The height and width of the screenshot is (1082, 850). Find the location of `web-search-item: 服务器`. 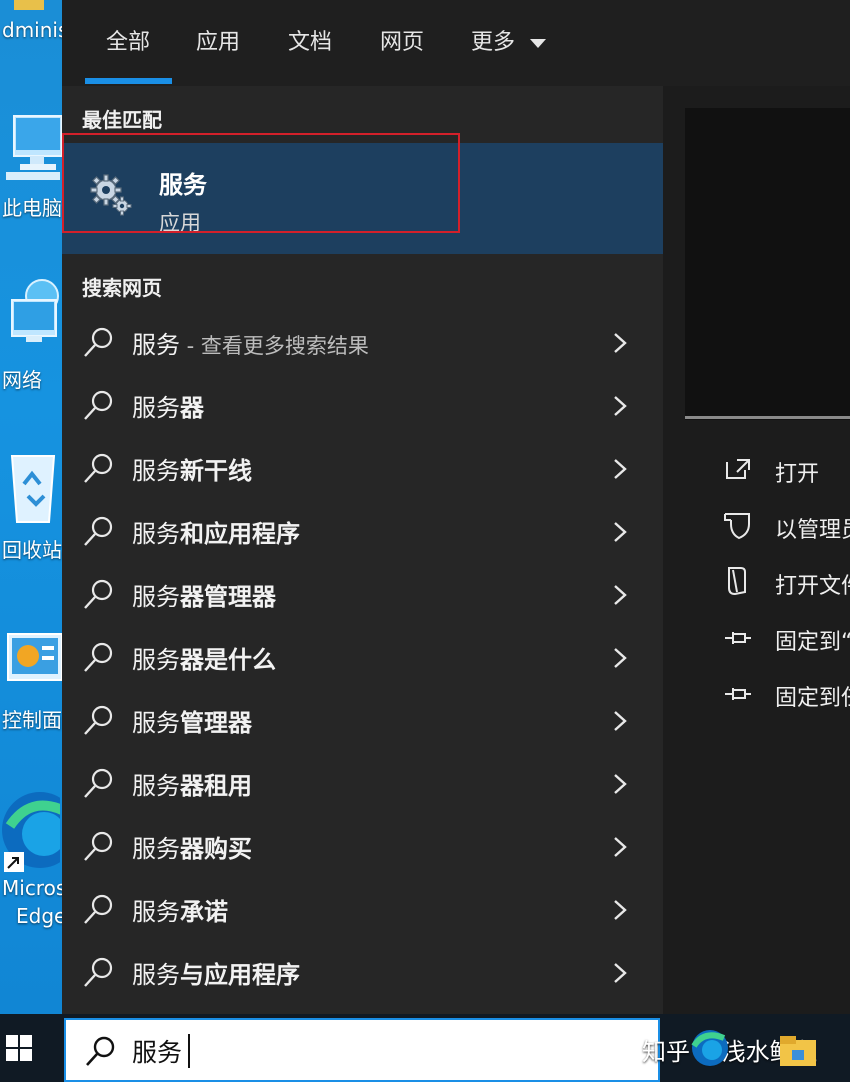

web-search-item: 服务器 is located at coordinates (362, 405).